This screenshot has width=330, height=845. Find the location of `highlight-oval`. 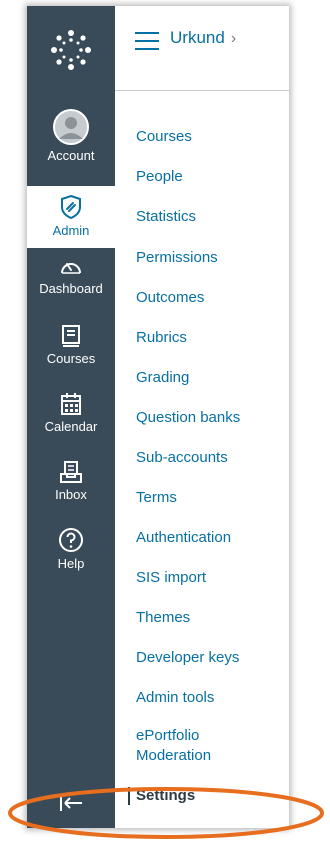

highlight-oval is located at coordinates (166, 813).